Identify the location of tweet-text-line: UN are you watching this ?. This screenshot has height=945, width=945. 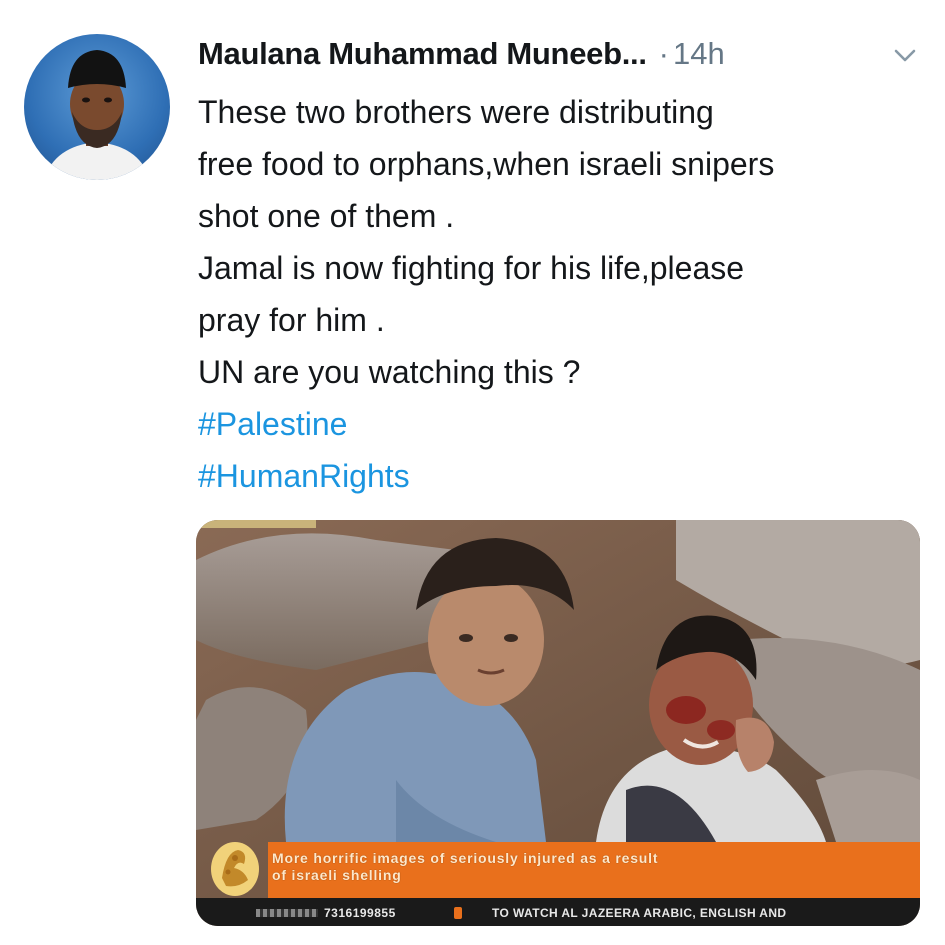
(389, 372).